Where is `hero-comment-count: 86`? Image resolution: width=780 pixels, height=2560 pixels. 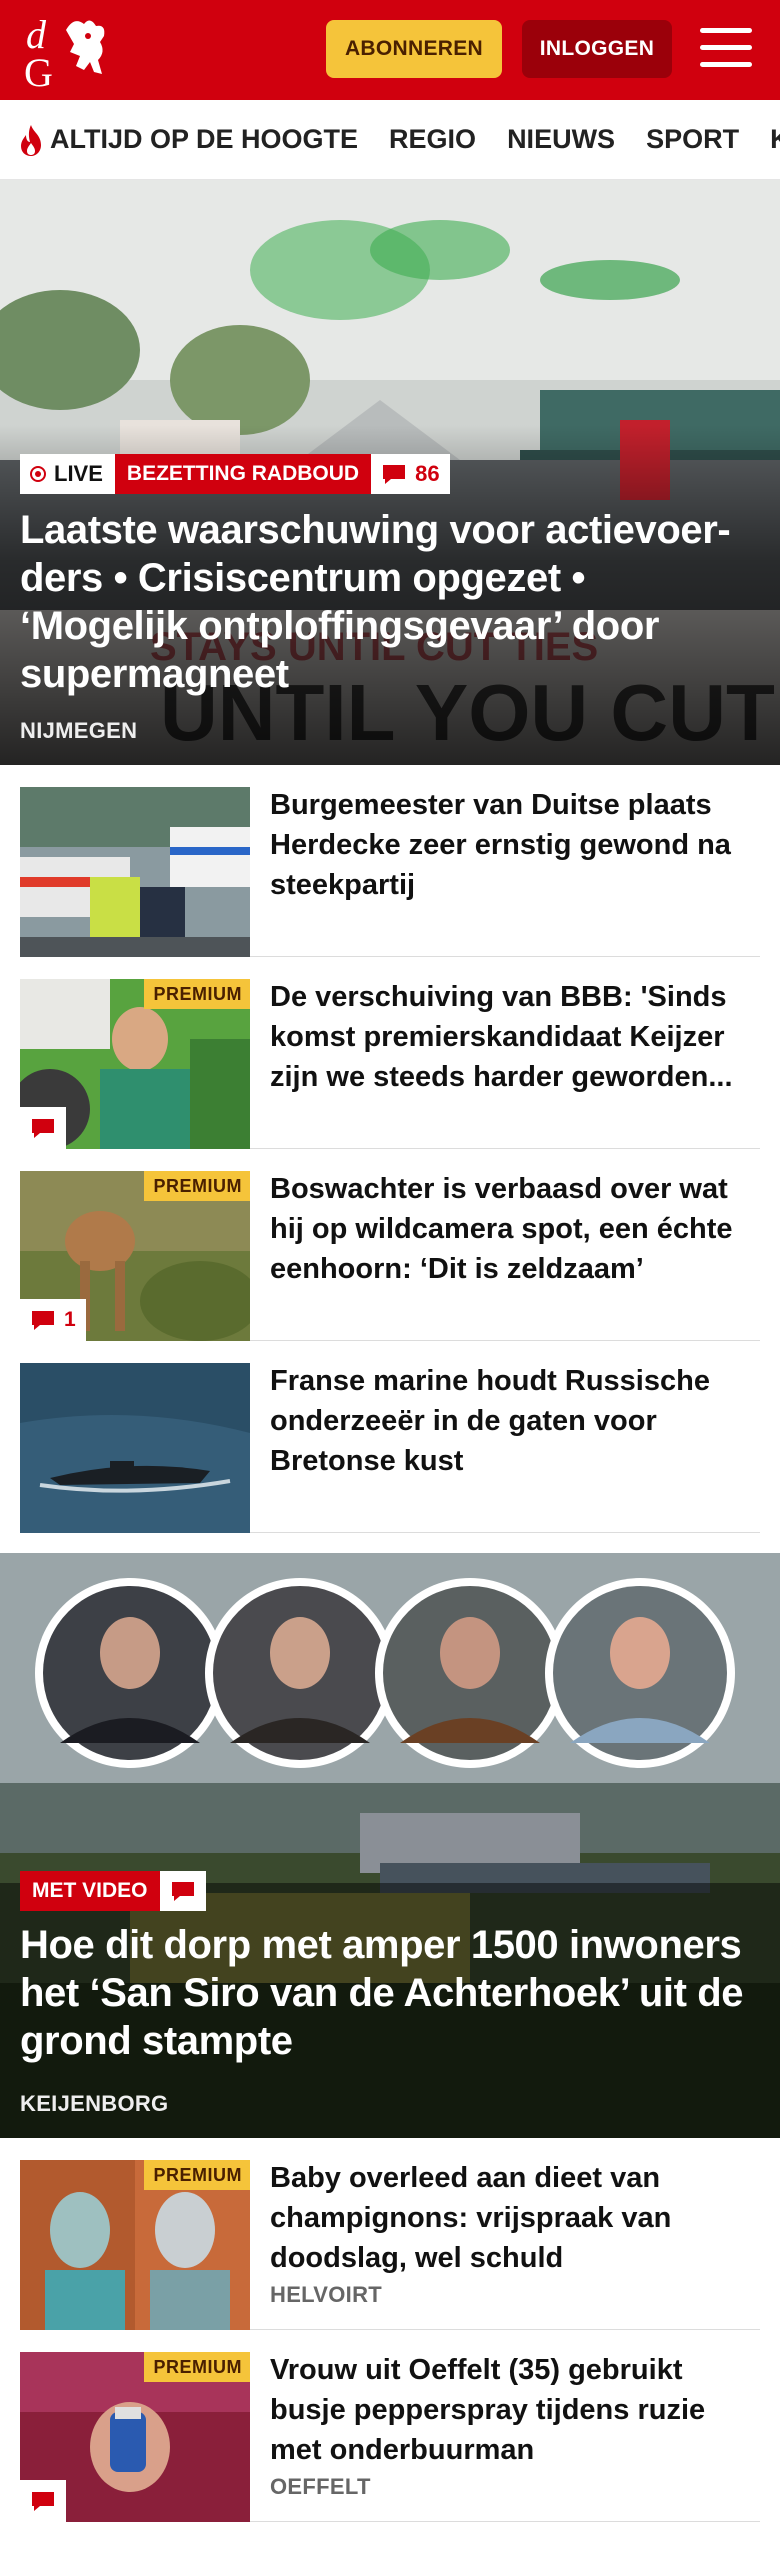 hero-comment-count: 86 is located at coordinates (427, 473).